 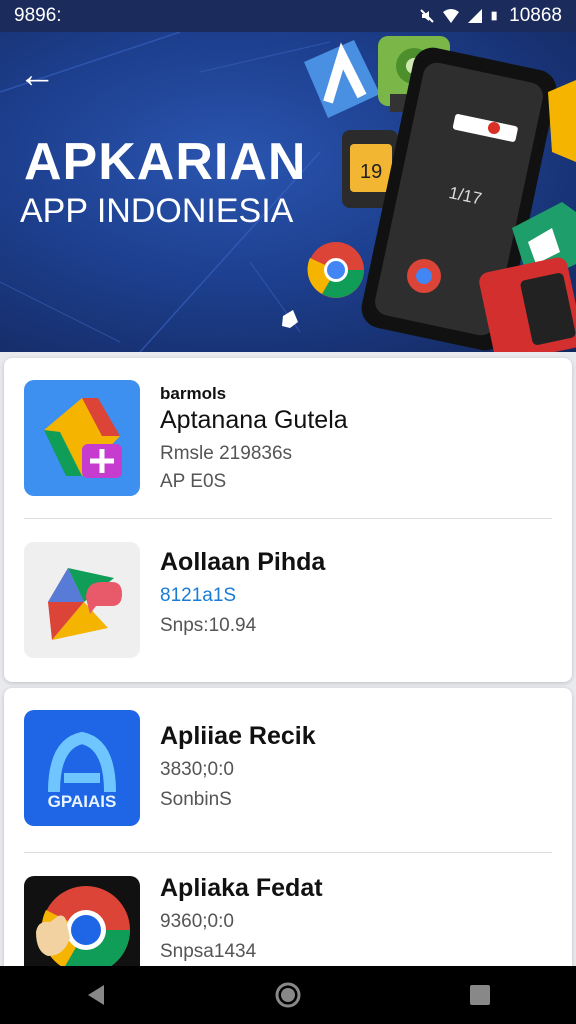 I want to click on nav-home-button, so click(x=288, y=995).